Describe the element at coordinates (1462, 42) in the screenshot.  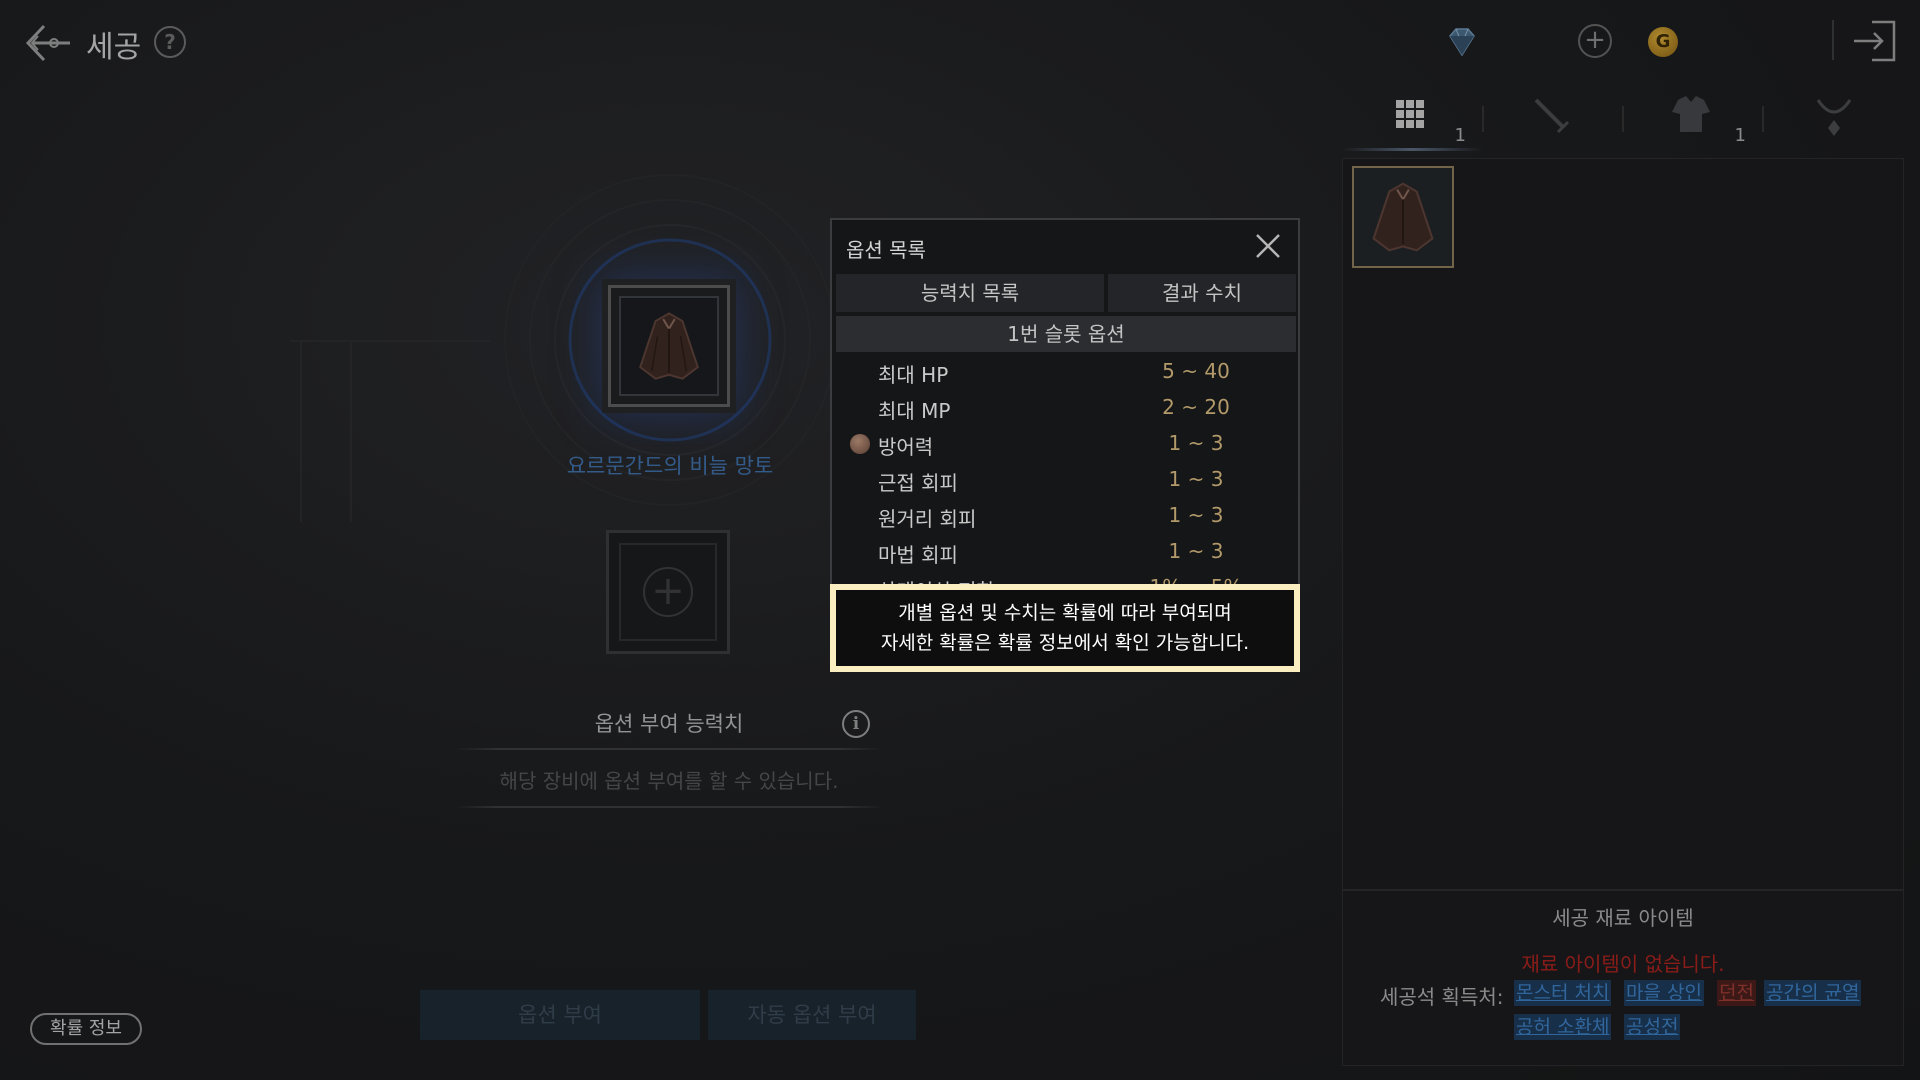
I see `diamond-icon` at that location.